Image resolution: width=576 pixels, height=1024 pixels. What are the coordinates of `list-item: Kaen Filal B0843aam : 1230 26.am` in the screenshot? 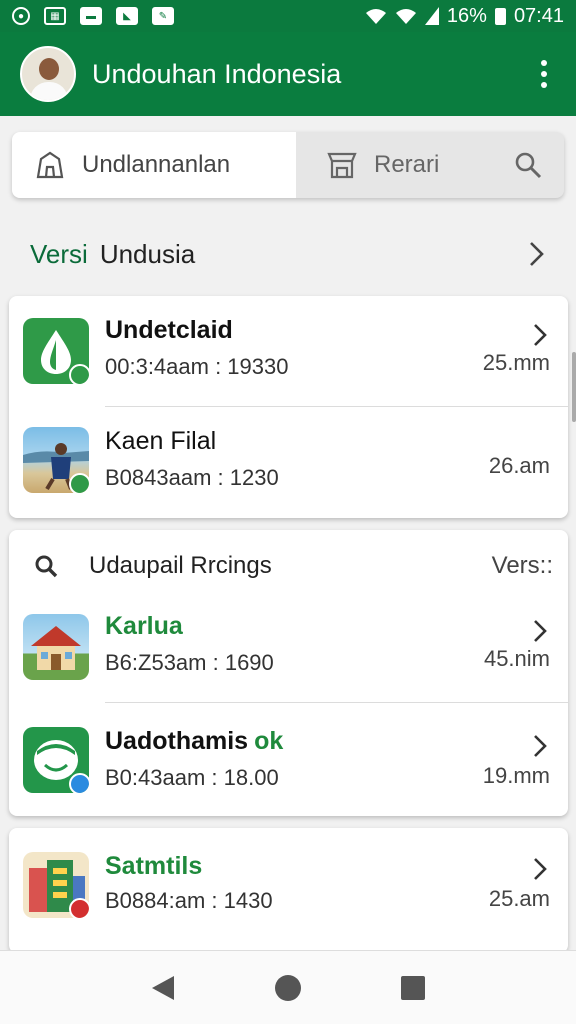 It's located at (288, 462).